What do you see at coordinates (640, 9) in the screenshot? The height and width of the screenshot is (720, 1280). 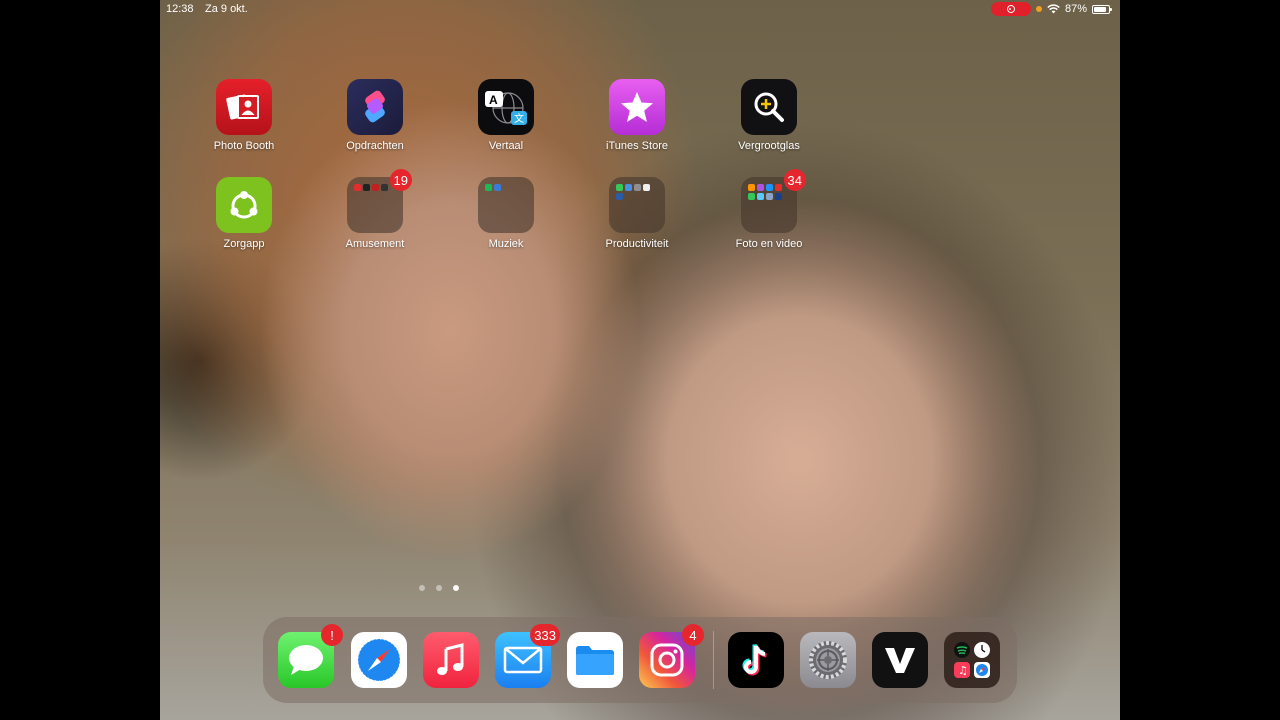 I see `status-bar: 12:38 Za 9 okt. 87%` at bounding box center [640, 9].